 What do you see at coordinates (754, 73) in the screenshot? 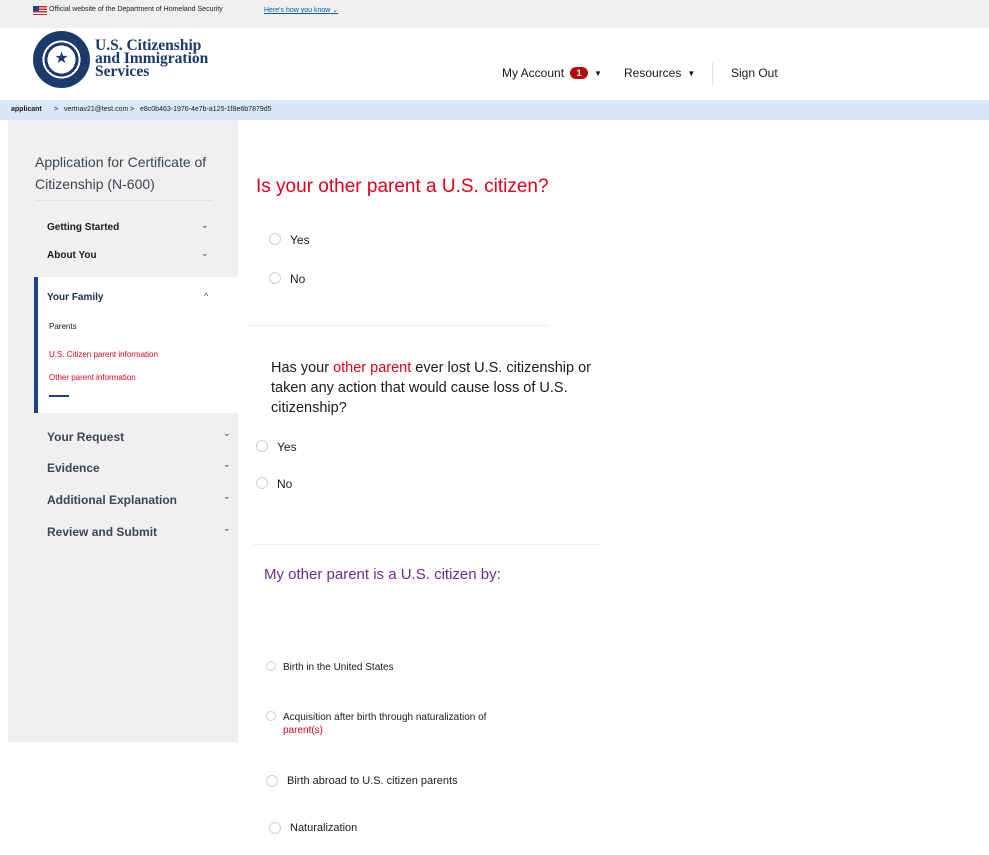
I see `sign-out-link: Sign Out` at bounding box center [754, 73].